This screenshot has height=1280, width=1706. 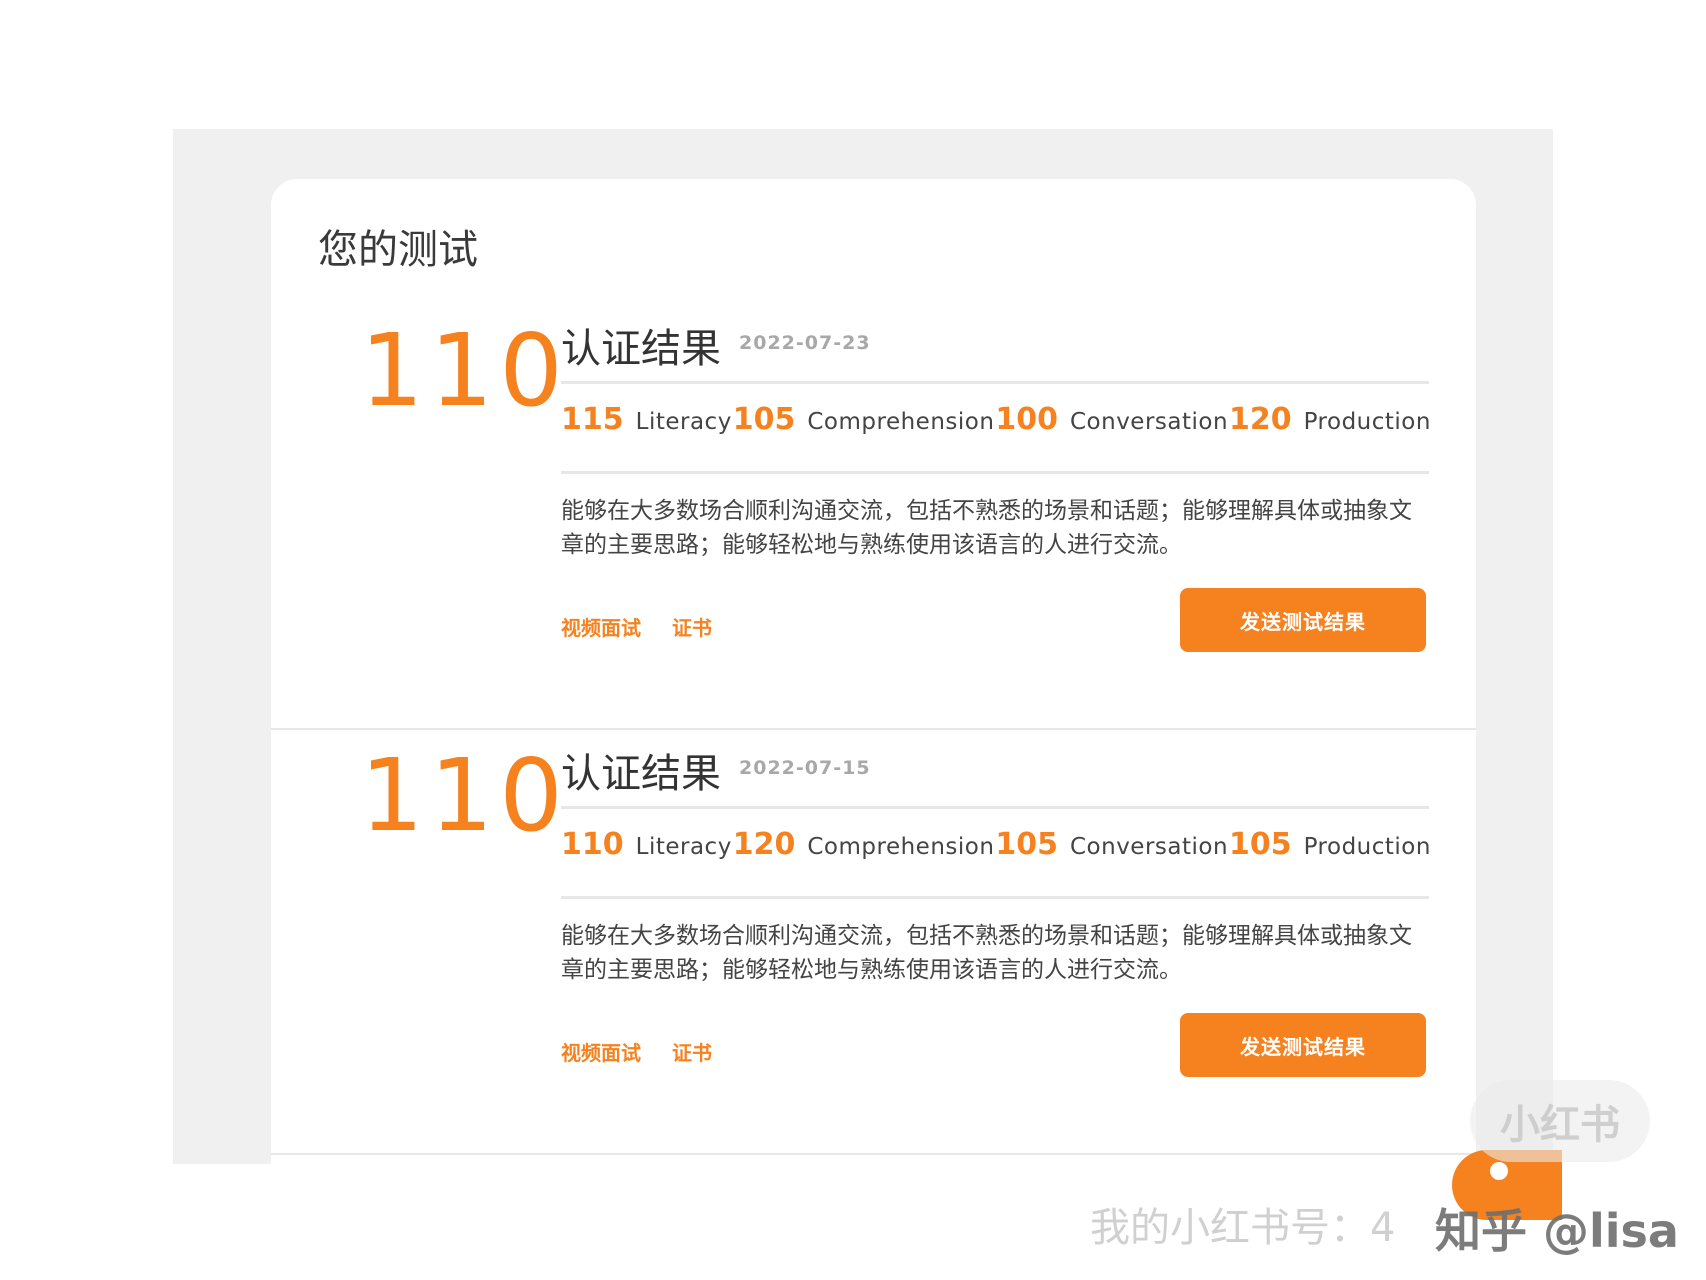 What do you see at coordinates (592, 419) in the screenshot?
I see `subscore-value: 115` at bounding box center [592, 419].